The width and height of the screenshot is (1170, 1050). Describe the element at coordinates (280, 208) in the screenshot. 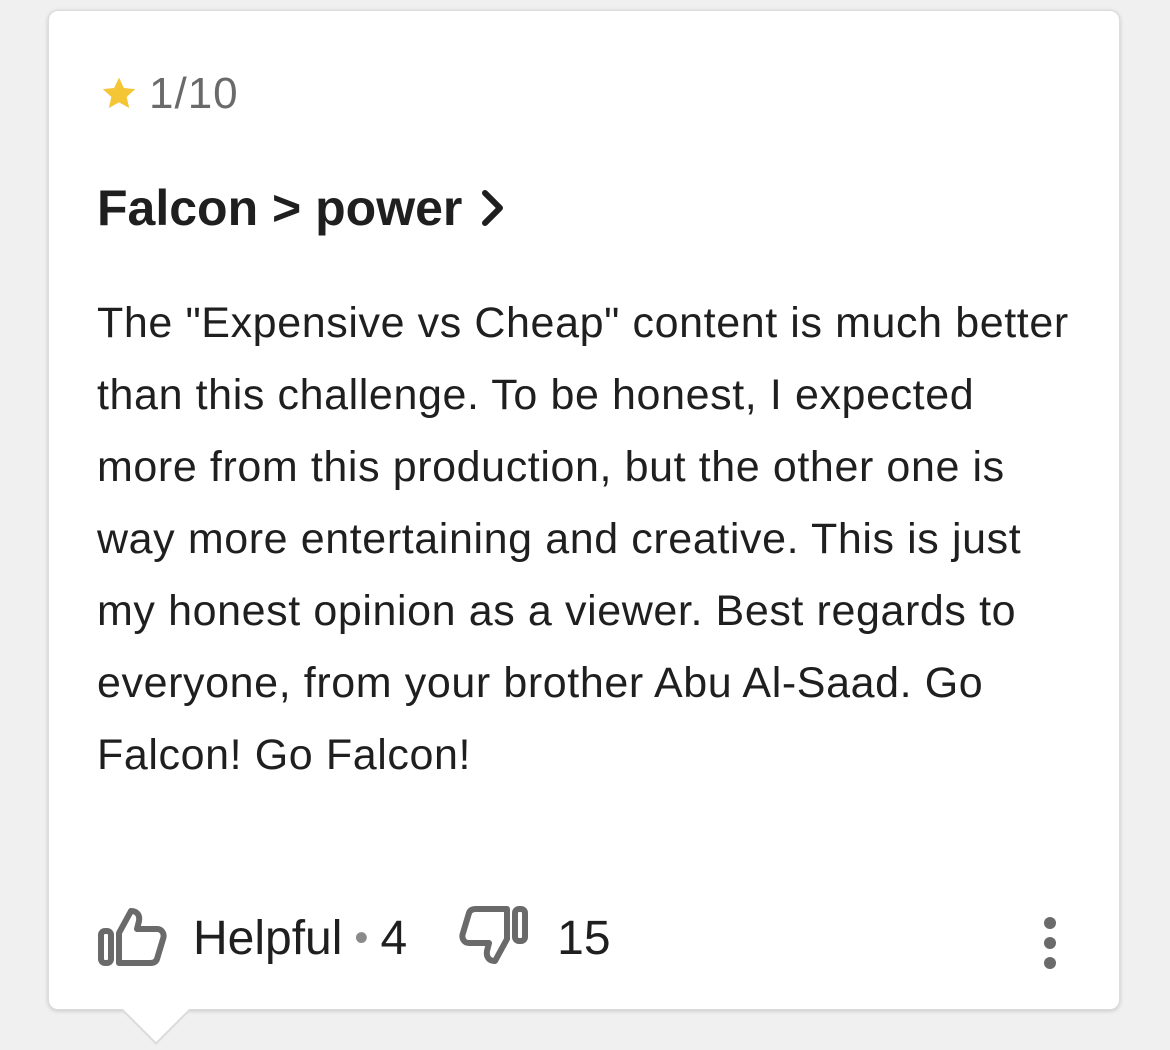

I see `review-title: Falcon > power` at that location.